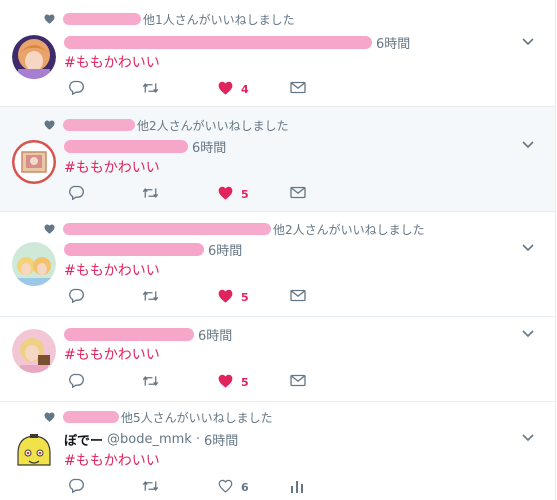 The image size is (557, 500). What do you see at coordinates (169, 19) in the screenshot?
I see `like-context: 他1人さんがいいねしました` at bounding box center [169, 19].